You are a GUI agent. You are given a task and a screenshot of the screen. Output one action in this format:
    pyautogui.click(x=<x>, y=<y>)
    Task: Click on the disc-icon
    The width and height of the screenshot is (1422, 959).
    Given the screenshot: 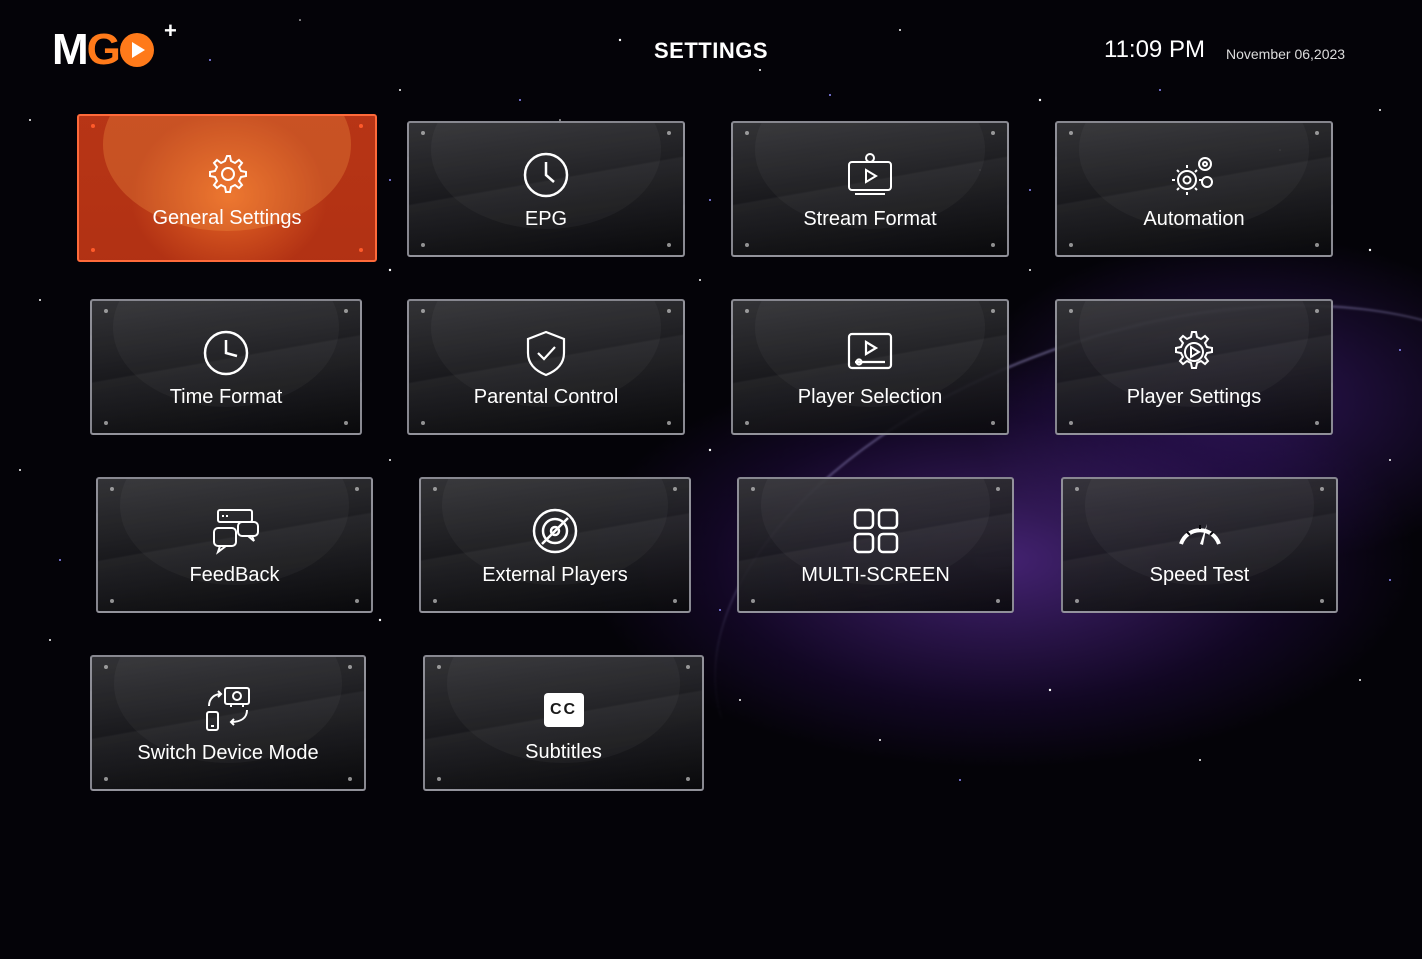 What is the action you would take?
    pyautogui.click(x=555, y=530)
    